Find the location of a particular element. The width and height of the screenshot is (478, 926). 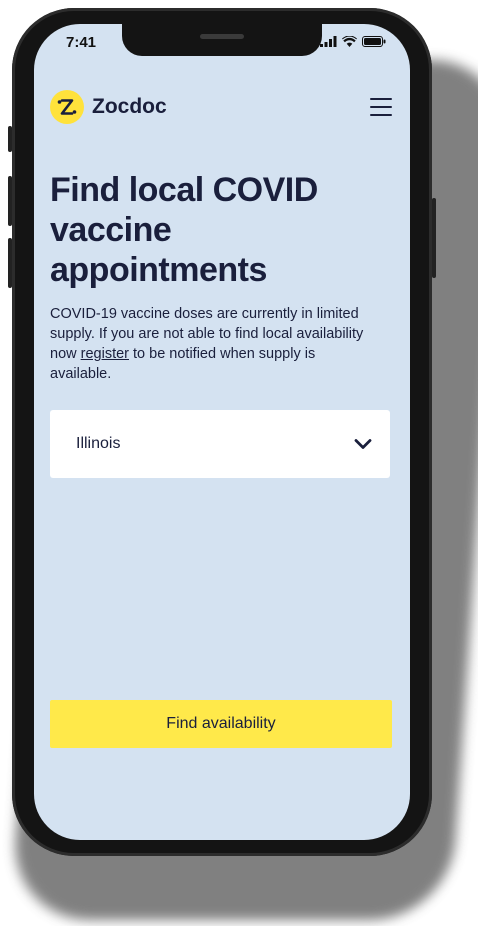

status-time: 7:41 is located at coordinates (81, 42).